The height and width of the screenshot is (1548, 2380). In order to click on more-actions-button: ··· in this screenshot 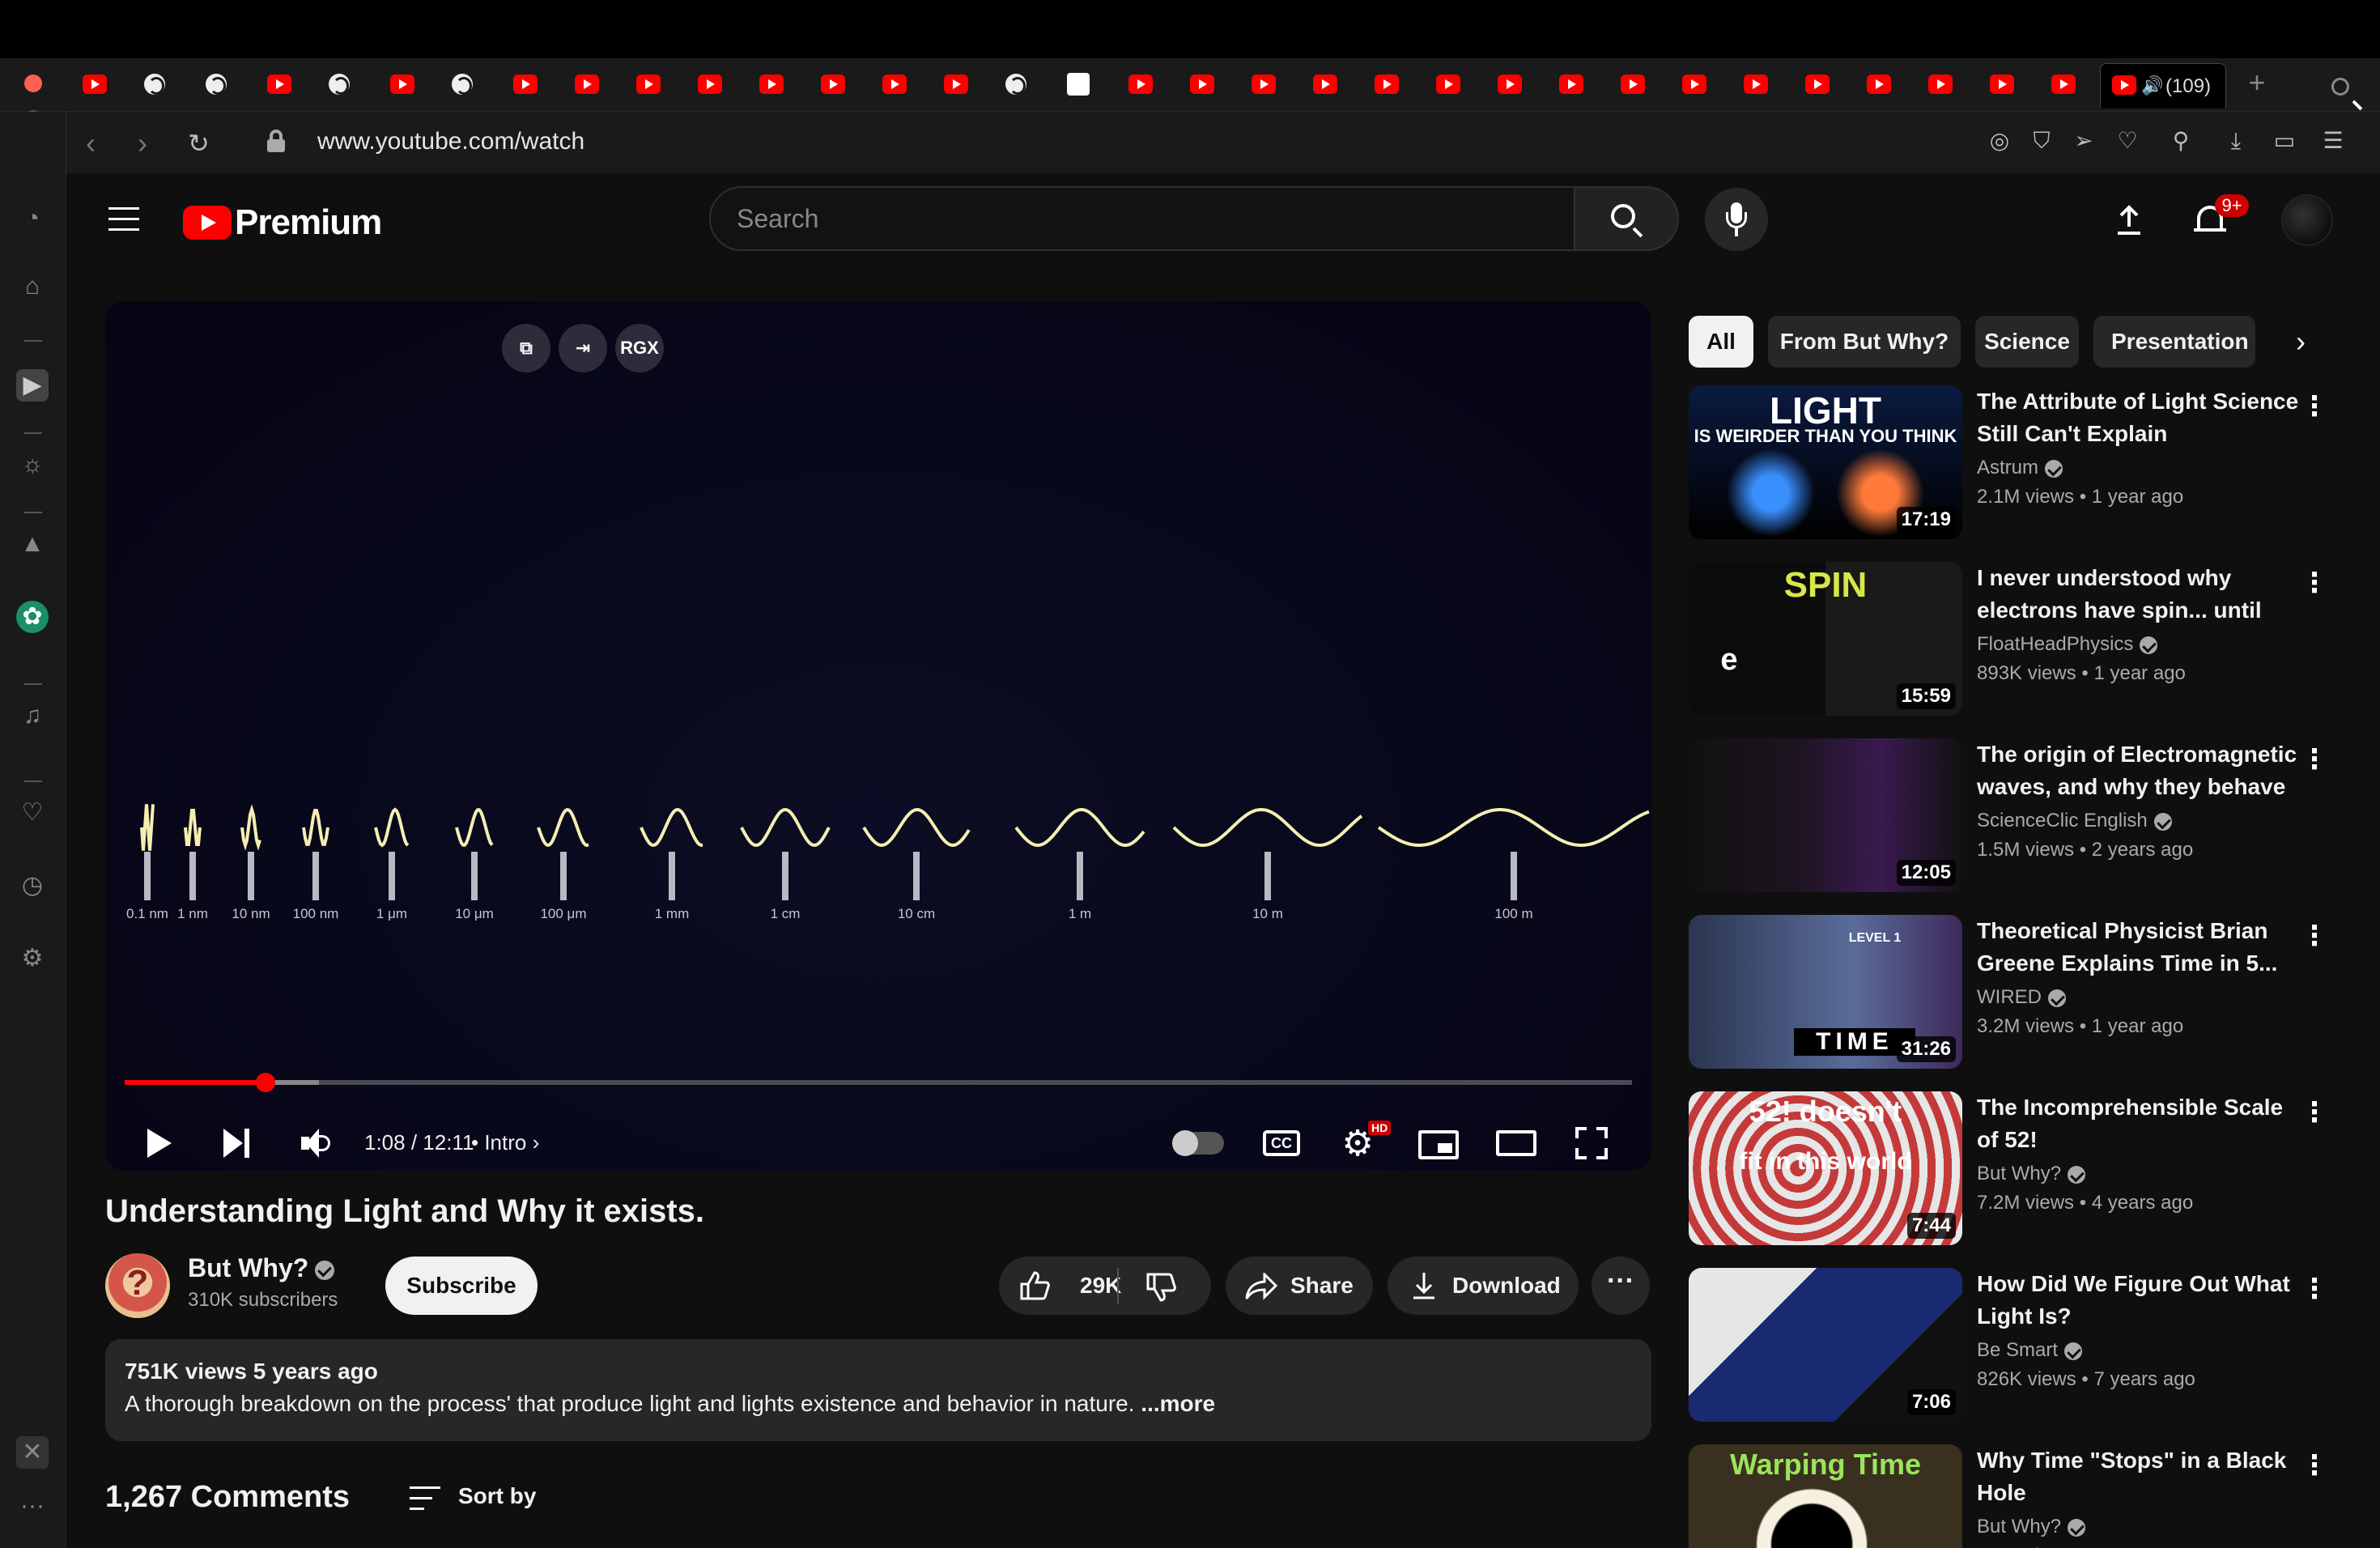, I will do `click(1621, 1286)`.